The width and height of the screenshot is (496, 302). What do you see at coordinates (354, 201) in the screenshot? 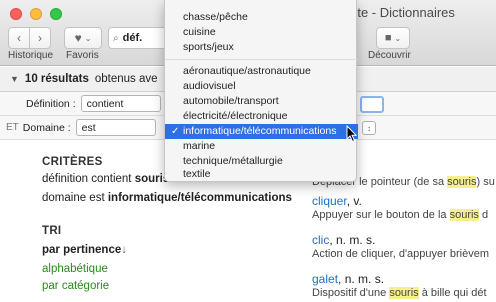
I see `entry-pos: , v.` at bounding box center [354, 201].